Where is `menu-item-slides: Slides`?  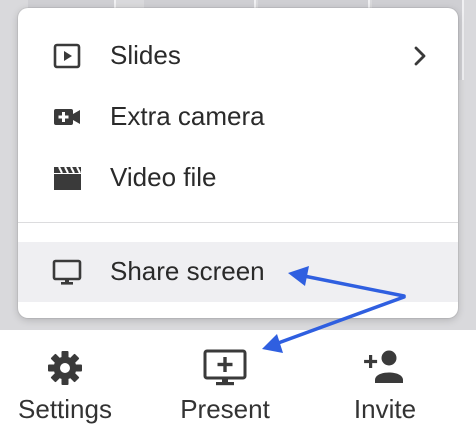 menu-item-slides: Slides is located at coordinates (238, 56).